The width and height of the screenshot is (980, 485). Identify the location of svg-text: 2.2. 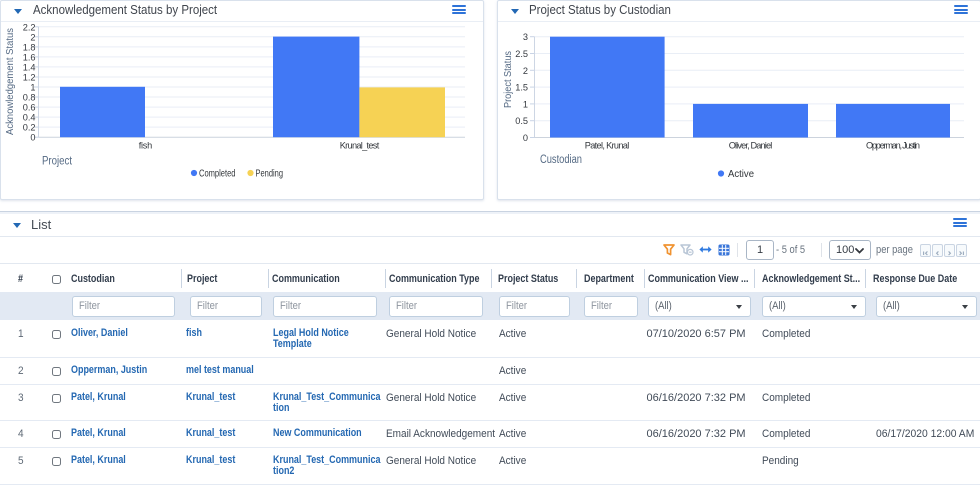
(29, 27).